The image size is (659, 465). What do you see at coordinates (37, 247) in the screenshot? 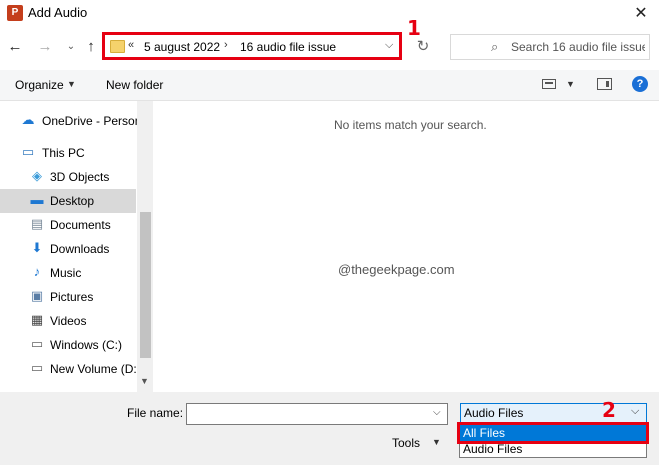
I see `downloads-icon: ⬇` at bounding box center [37, 247].